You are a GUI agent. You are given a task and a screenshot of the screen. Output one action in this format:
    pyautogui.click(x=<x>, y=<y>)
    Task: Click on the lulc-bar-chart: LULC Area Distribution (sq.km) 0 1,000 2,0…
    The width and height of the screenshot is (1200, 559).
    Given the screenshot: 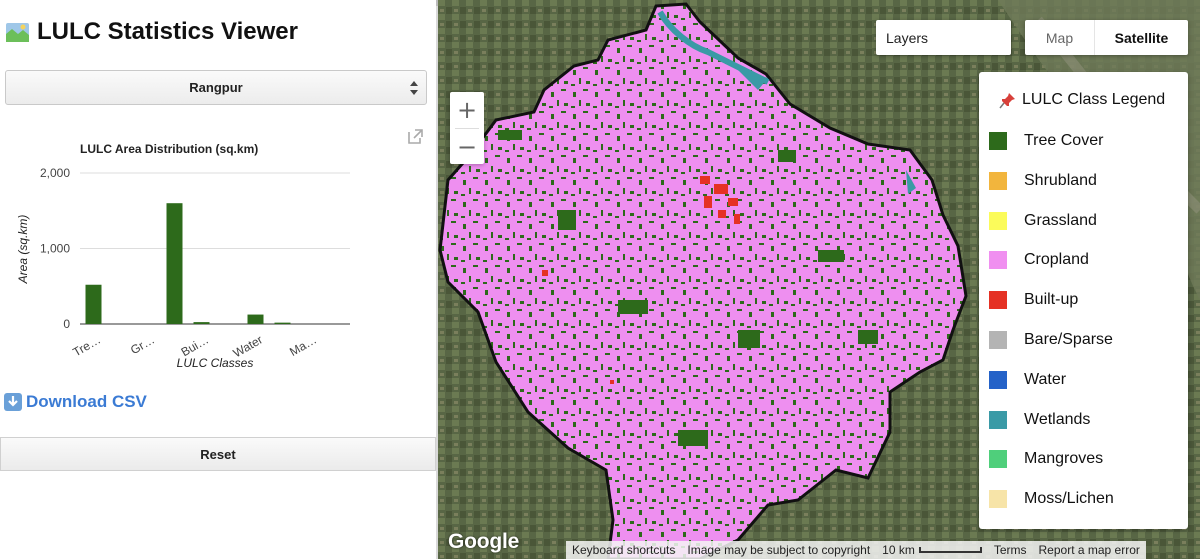 What is the action you would take?
    pyautogui.click(x=183, y=256)
    